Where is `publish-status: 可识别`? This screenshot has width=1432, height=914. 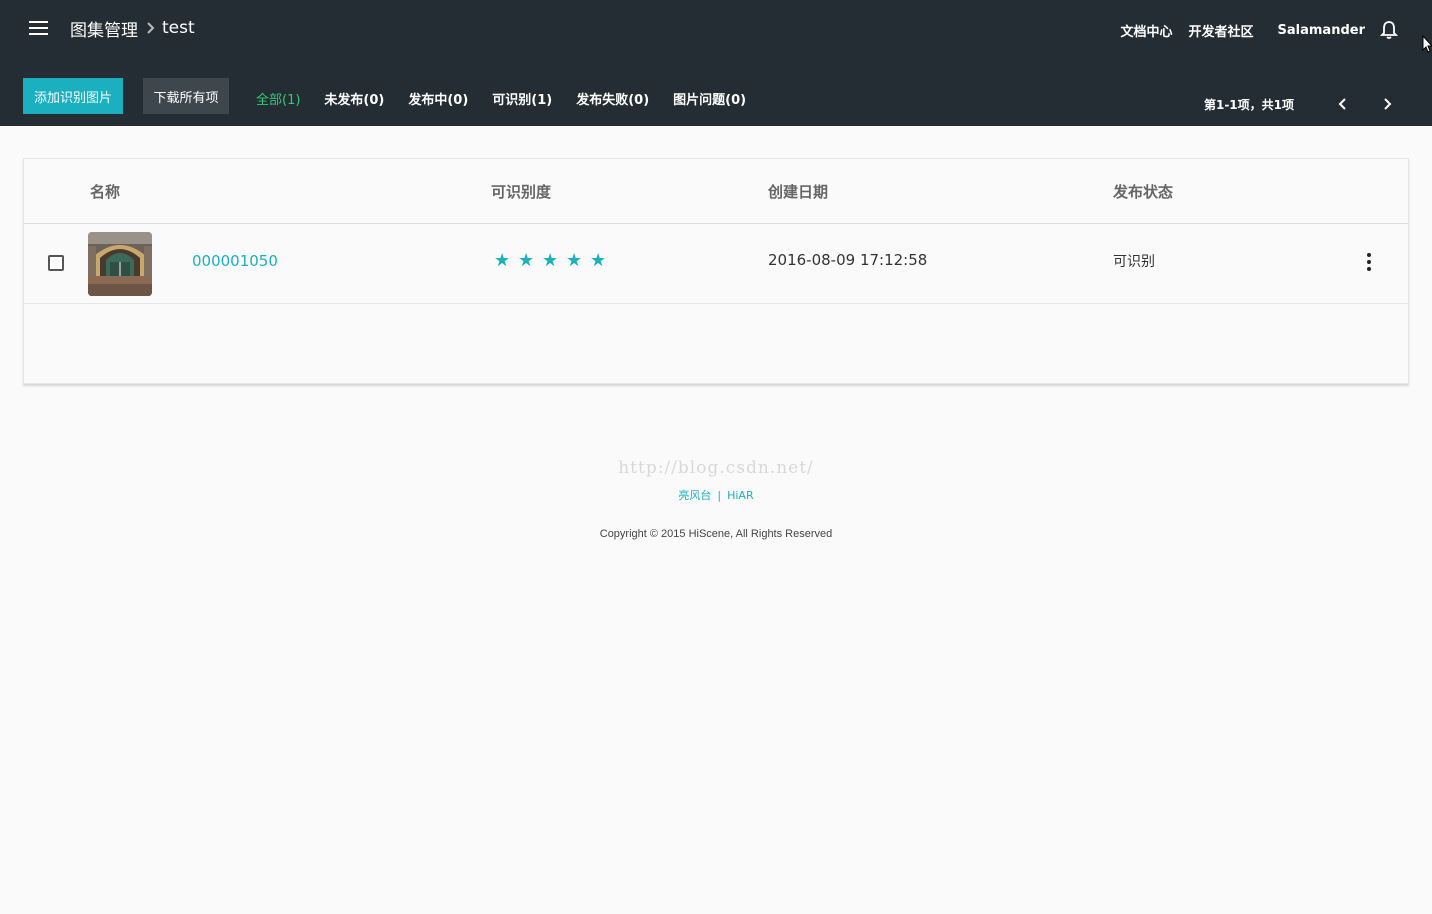 publish-status: 可识别 is located at coordinates (1134, 262).